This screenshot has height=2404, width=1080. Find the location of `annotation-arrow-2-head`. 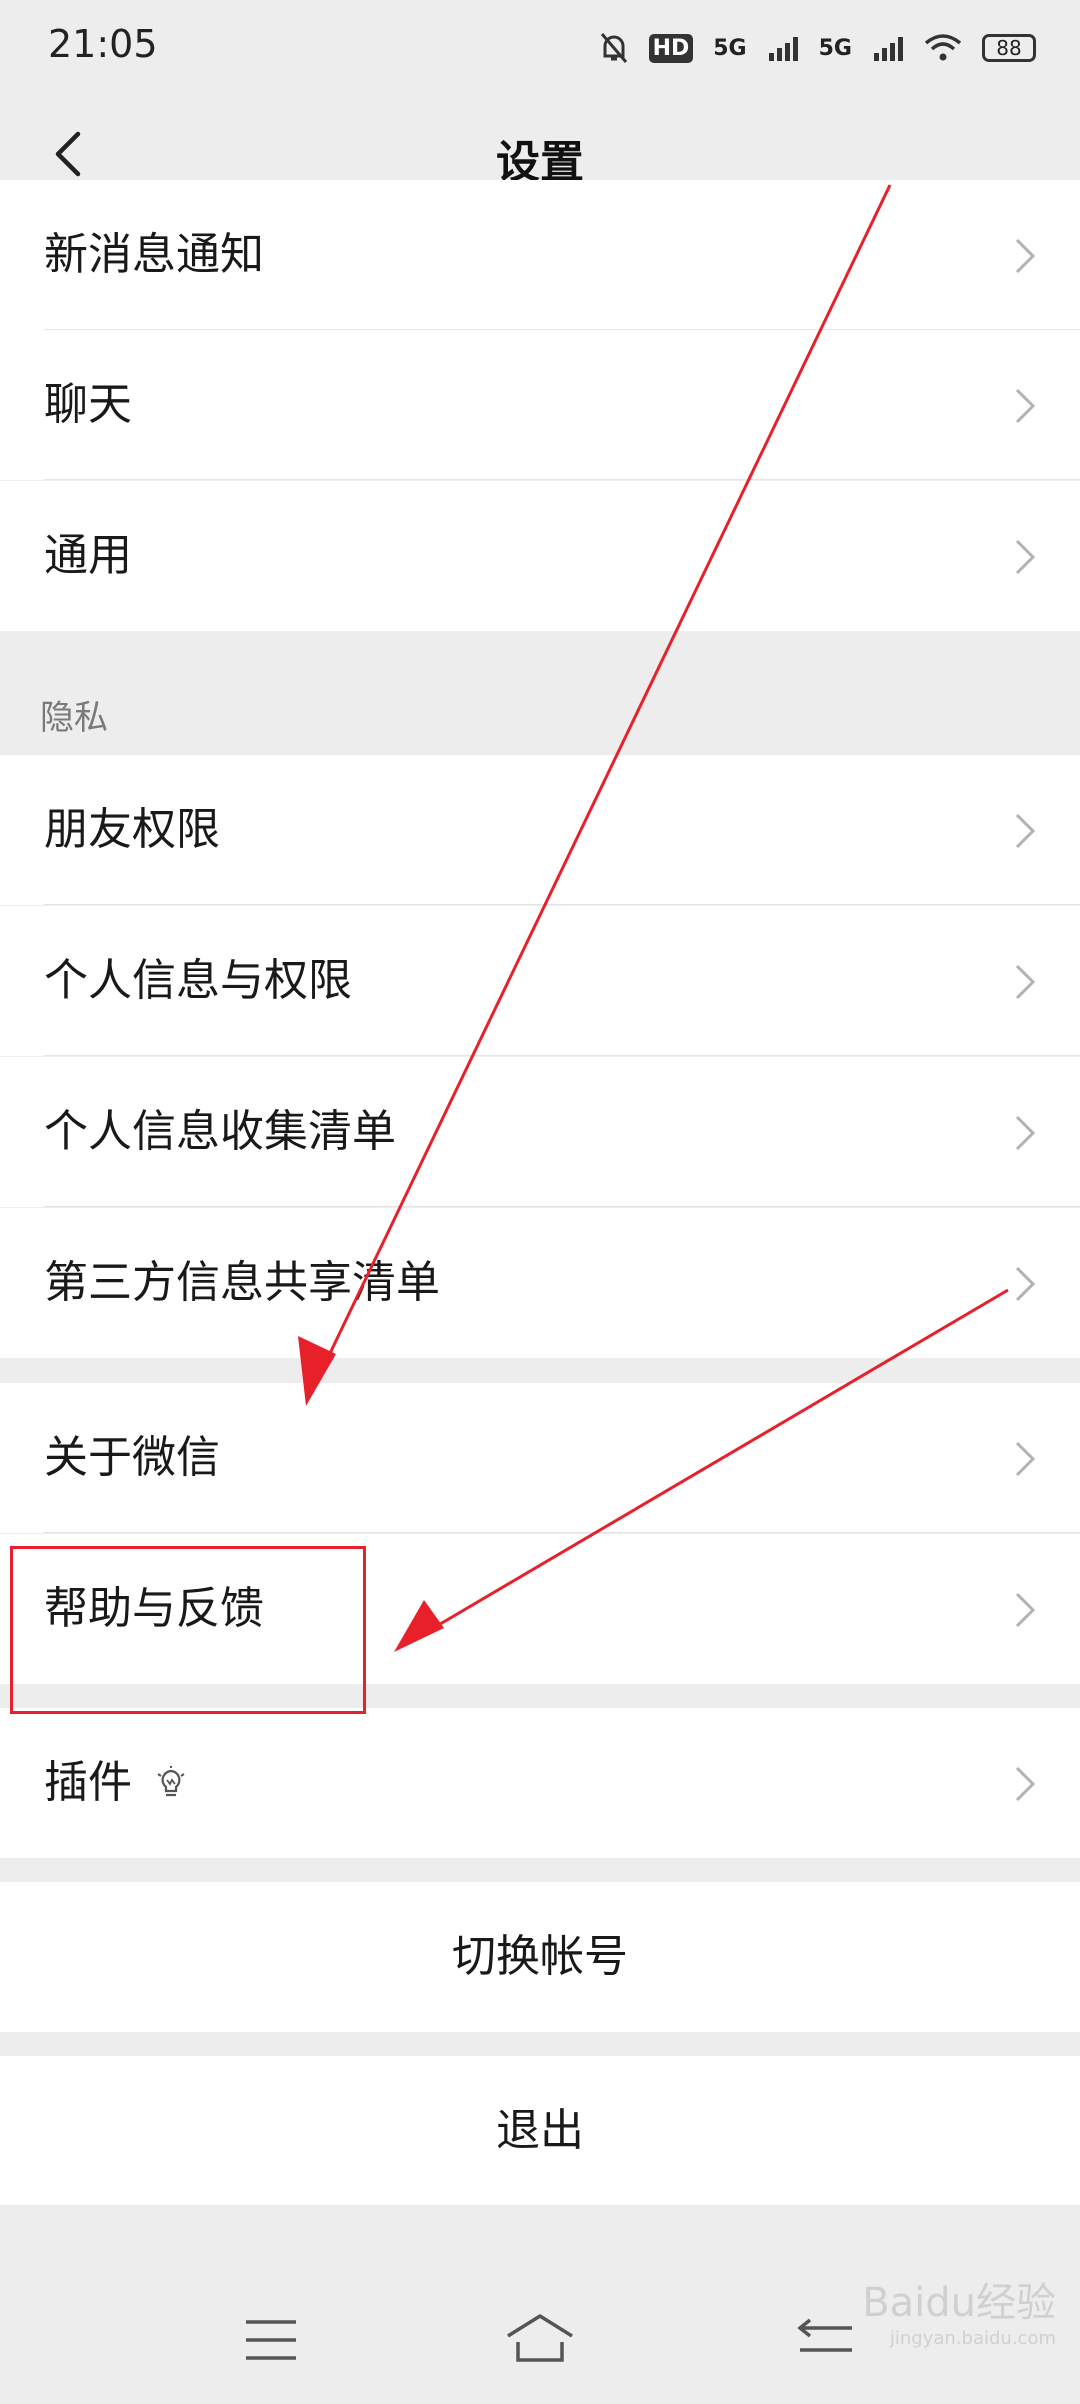

annotation-arrow-2-head is located at coordinates (419, 1626).